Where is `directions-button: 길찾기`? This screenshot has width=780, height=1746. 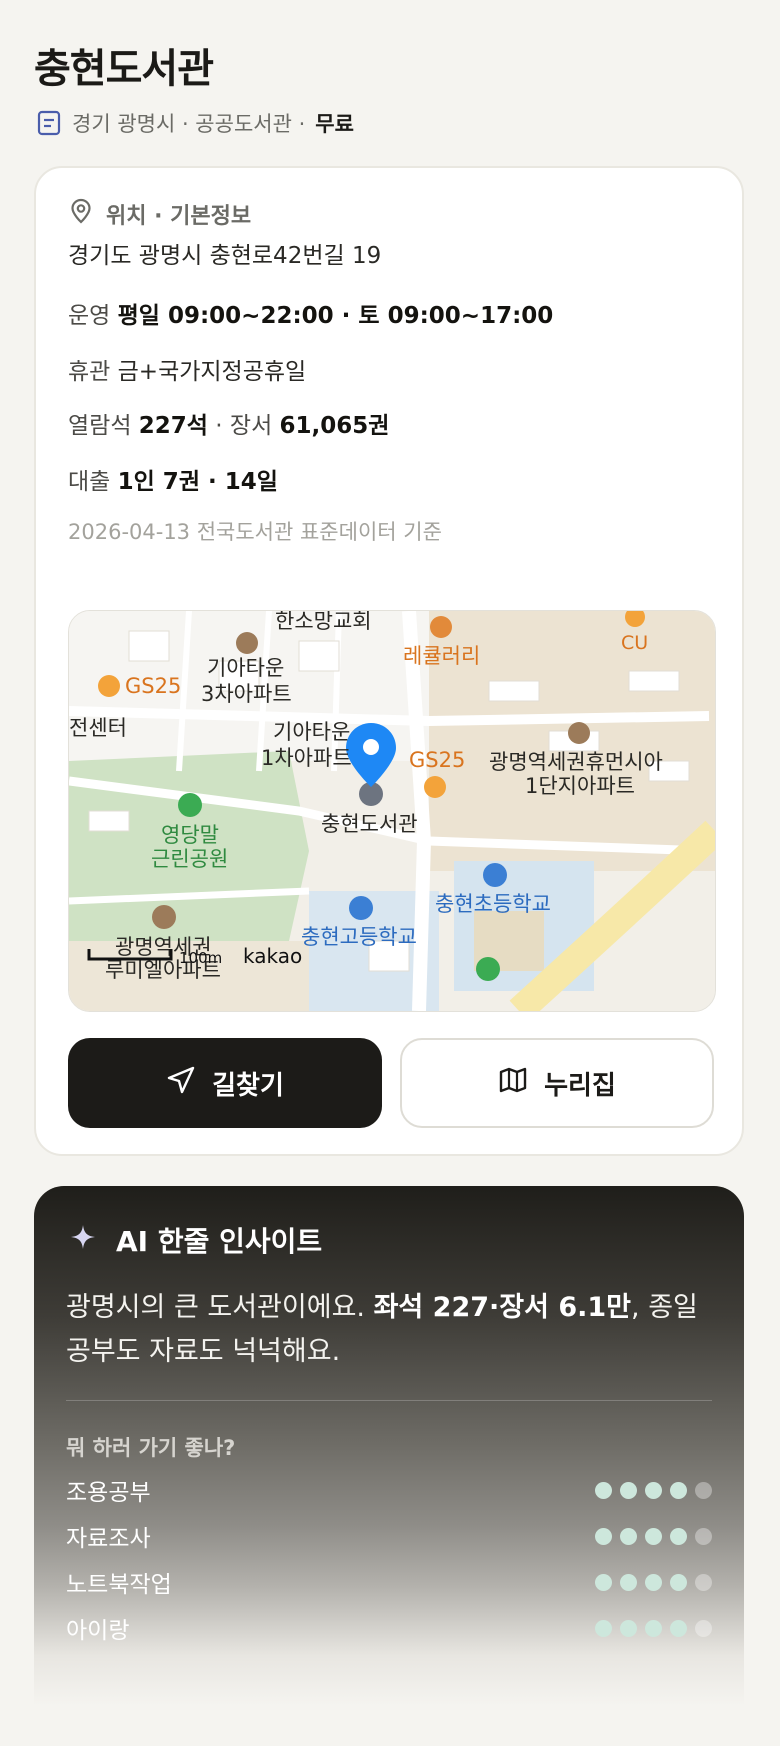
directions-button: 길찾기 is located at coordinates (225, 1083).